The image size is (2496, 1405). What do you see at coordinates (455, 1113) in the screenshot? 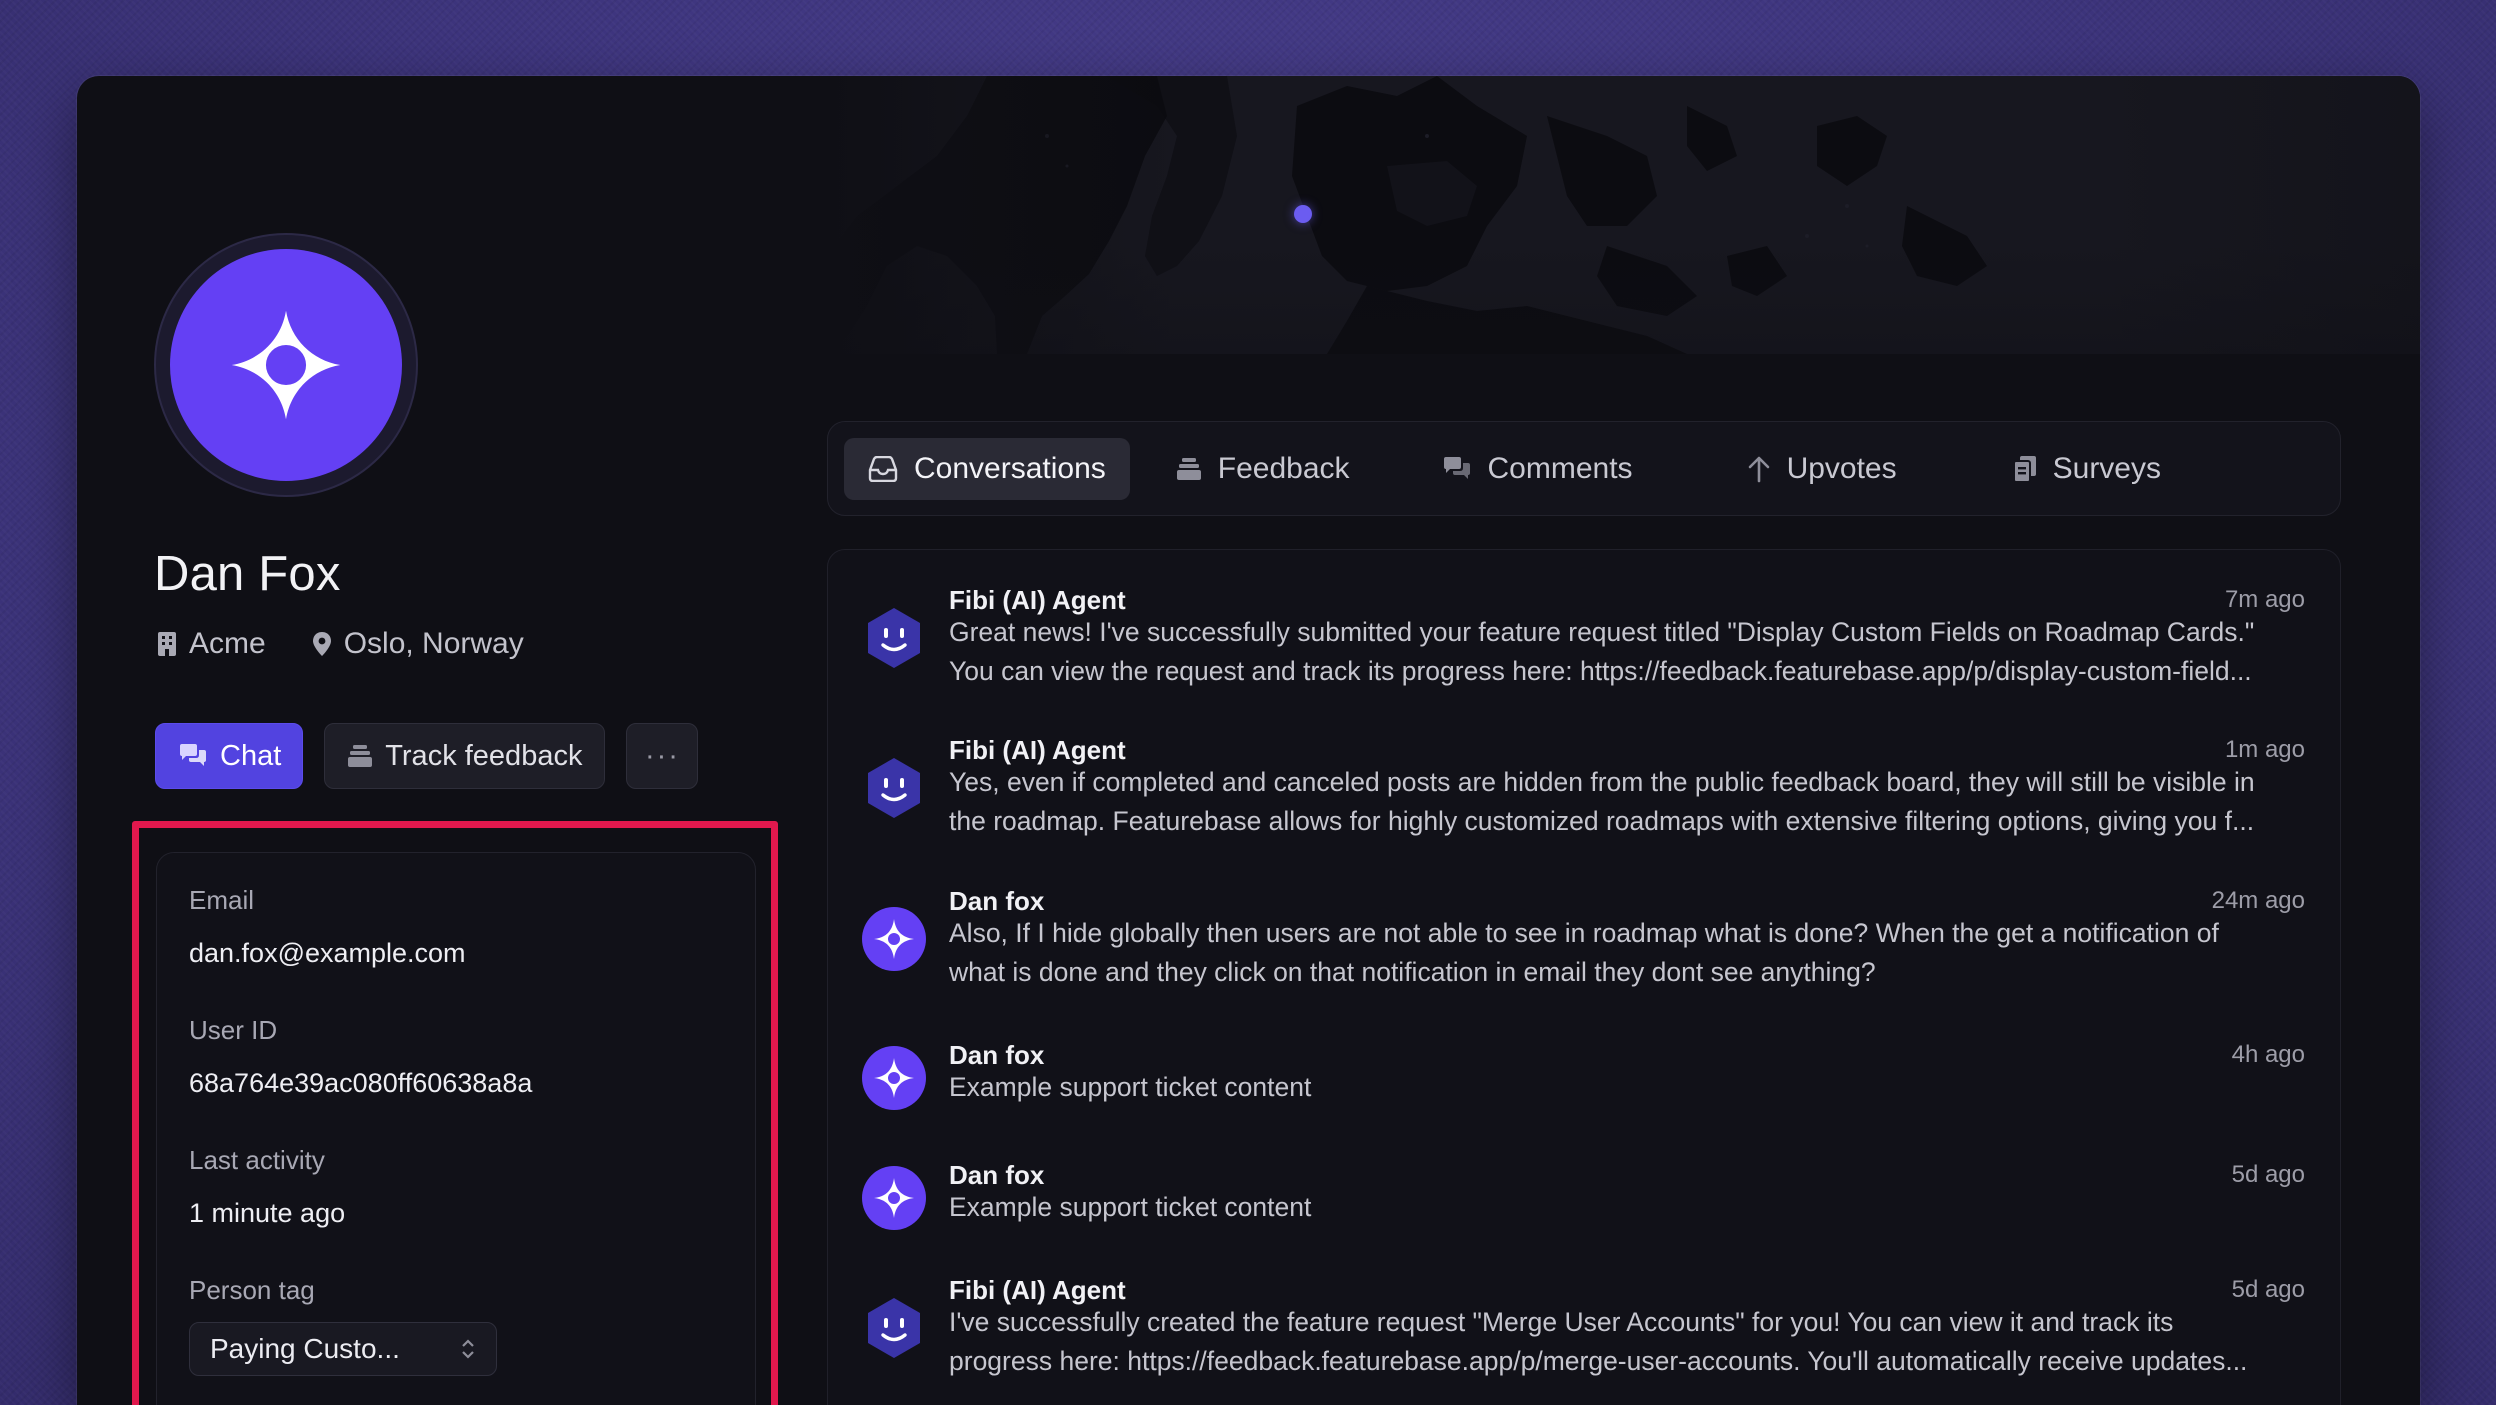
I see `highlight-box` at bounding box center [455, 1113].